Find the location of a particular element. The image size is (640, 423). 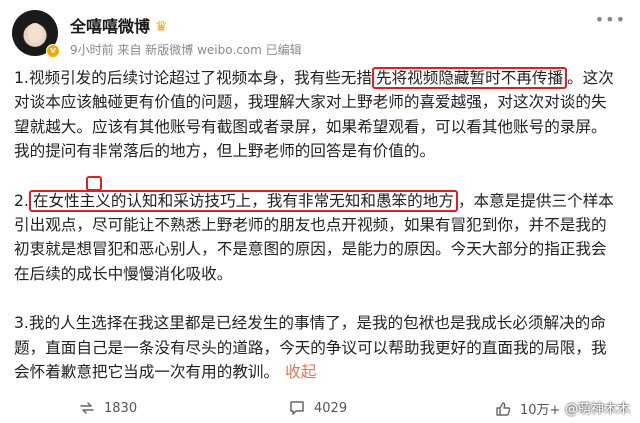

action-toolbar: 1830 4029 10万+ is located at coordinates (320, 409).